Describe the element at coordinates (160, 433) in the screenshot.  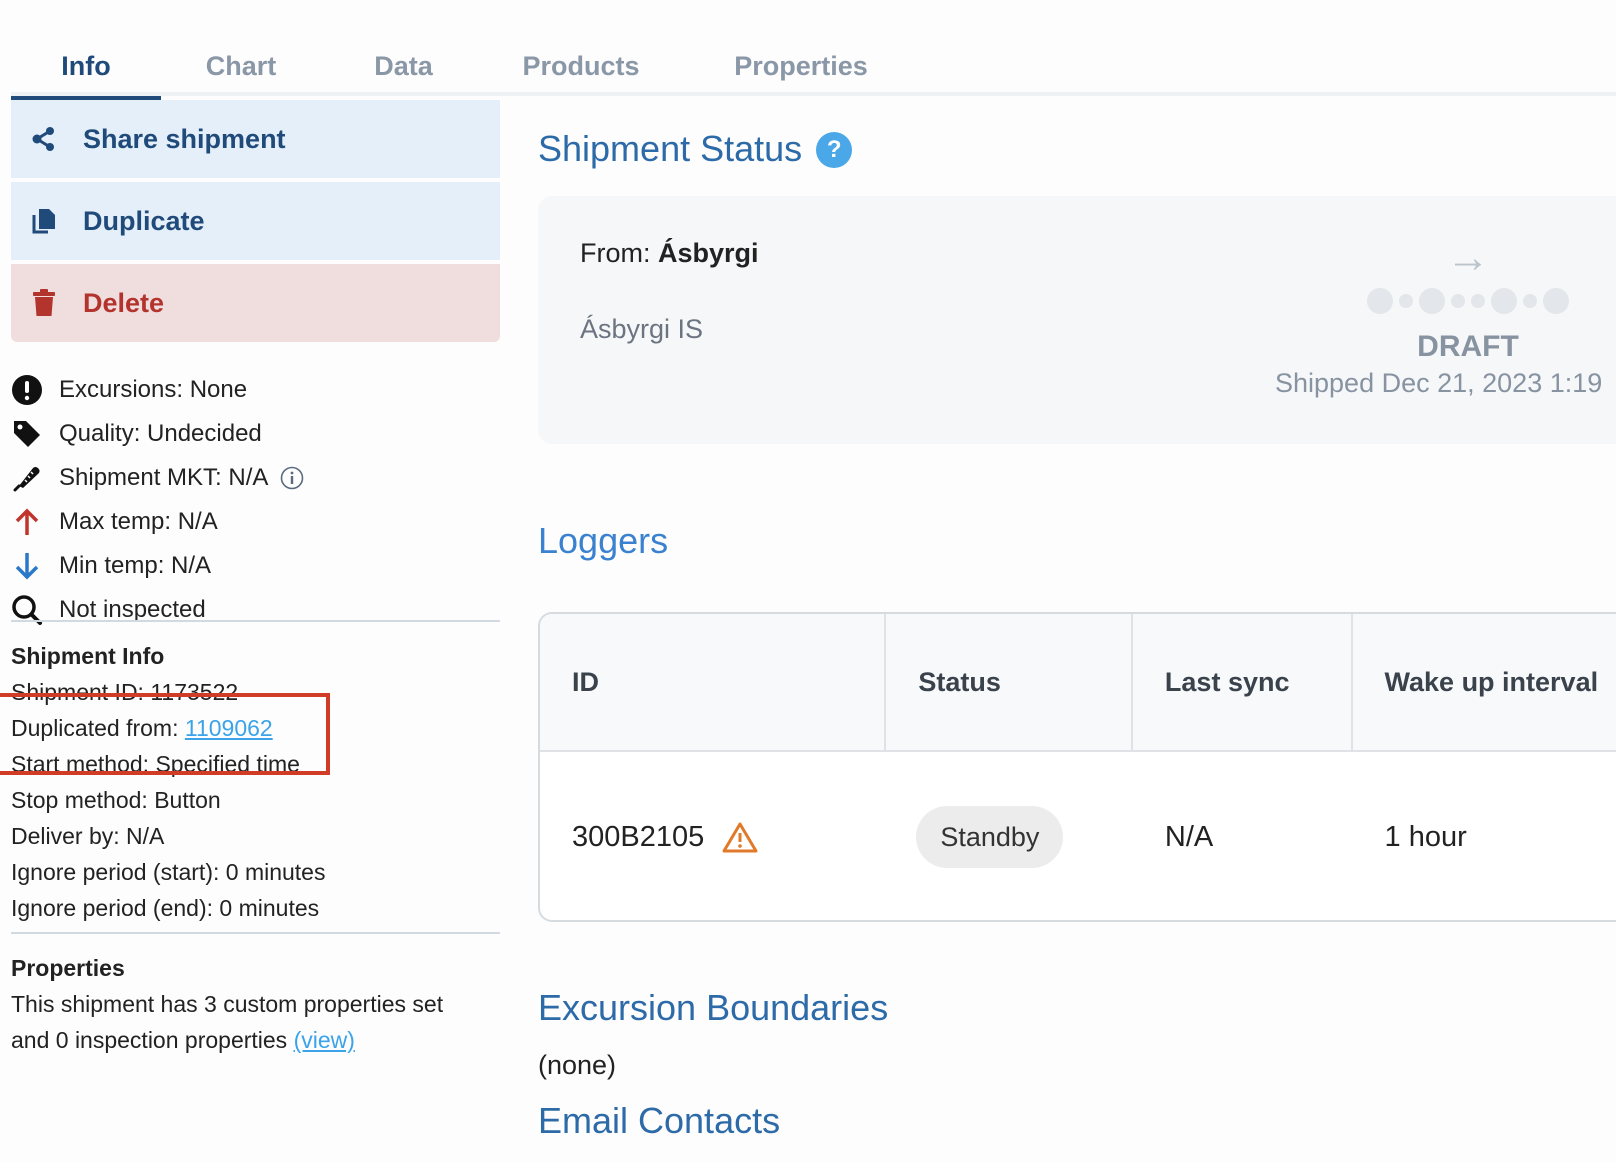
I see `quality-text: Quality: Undecided` at that location.